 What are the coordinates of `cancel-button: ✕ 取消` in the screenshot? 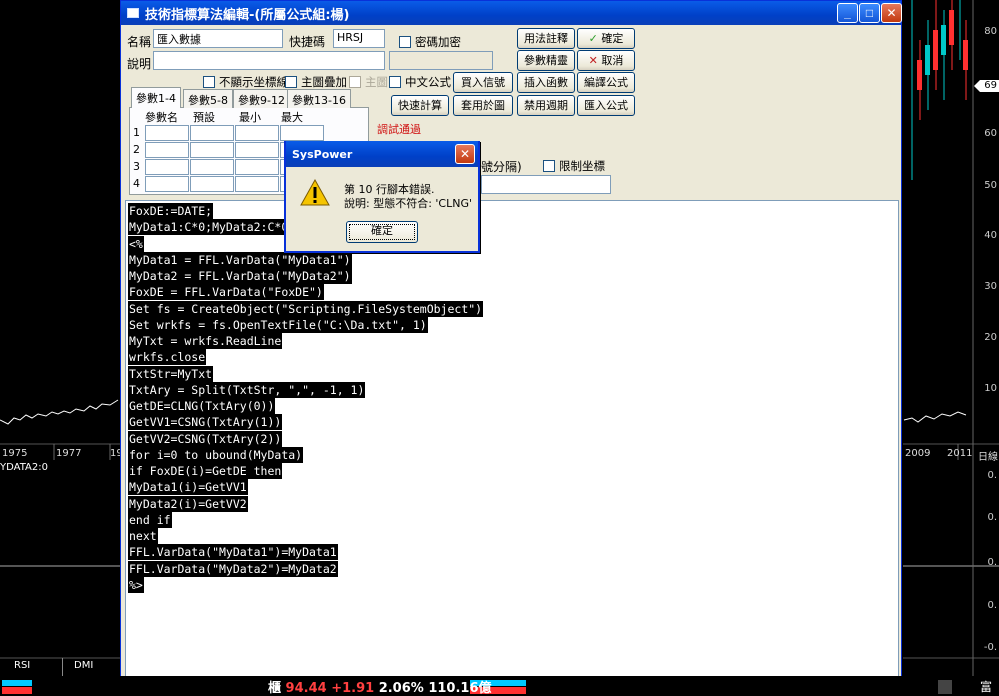 It's located at (606, 60).